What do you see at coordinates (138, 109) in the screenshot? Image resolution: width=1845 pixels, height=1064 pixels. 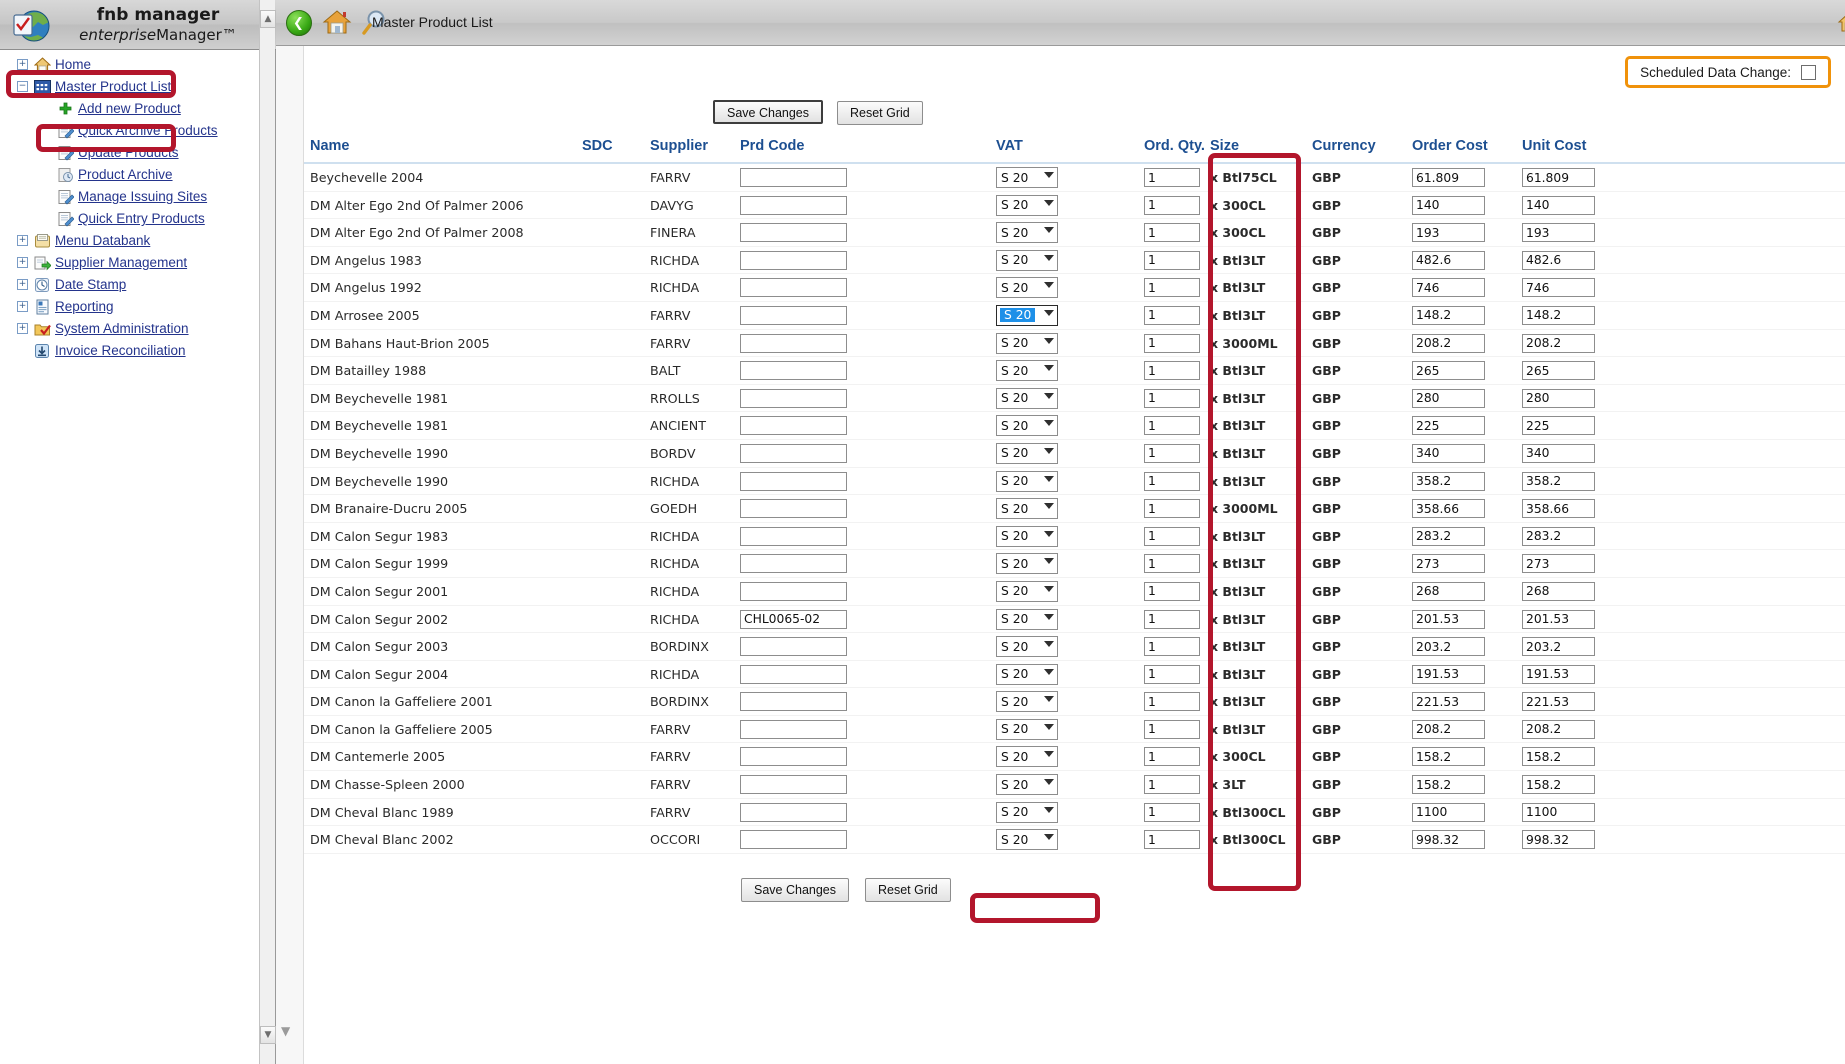 I see `sidebar-item-add-new-product: Add new Product` at bounding box center [138, 109].